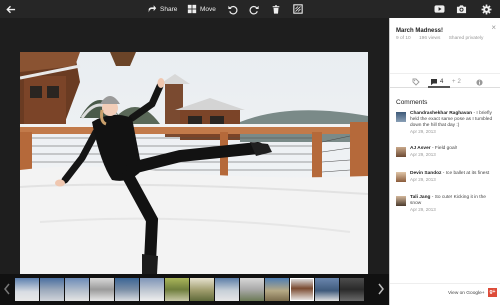  Describe the element at coordinates (302, 289) in the screenshot. I see `thumbnail-selected` at that location.